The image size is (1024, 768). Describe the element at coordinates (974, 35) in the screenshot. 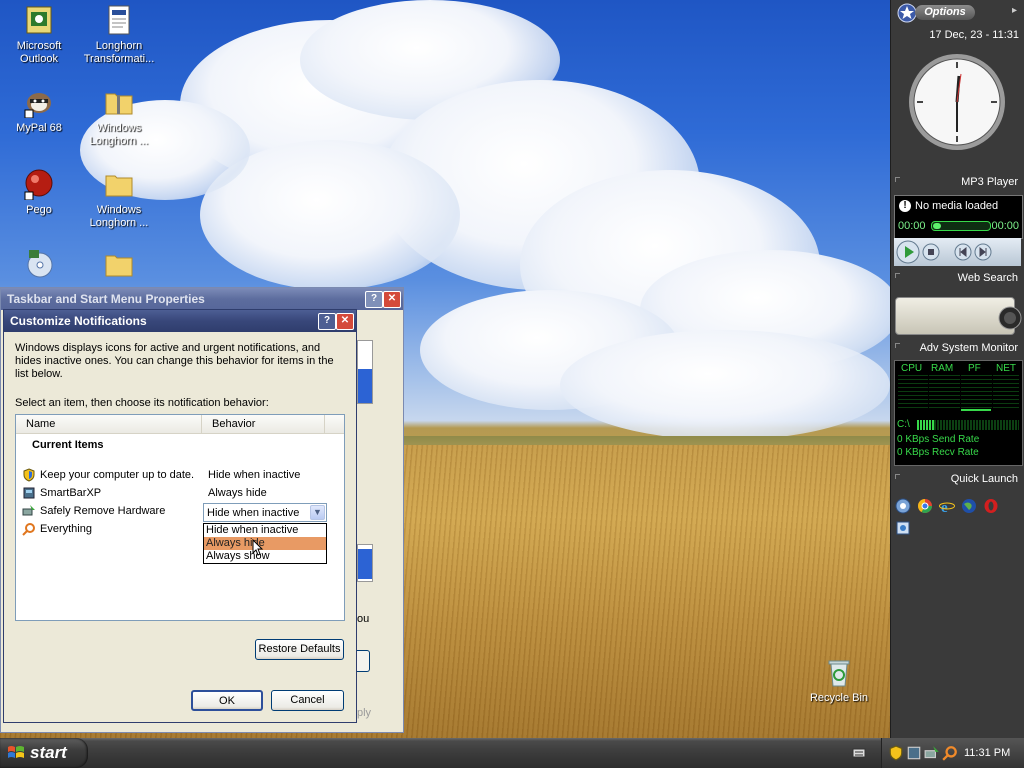

I see `sidebar-datetime: 17 Dec, 23 - 11:31` at that location.